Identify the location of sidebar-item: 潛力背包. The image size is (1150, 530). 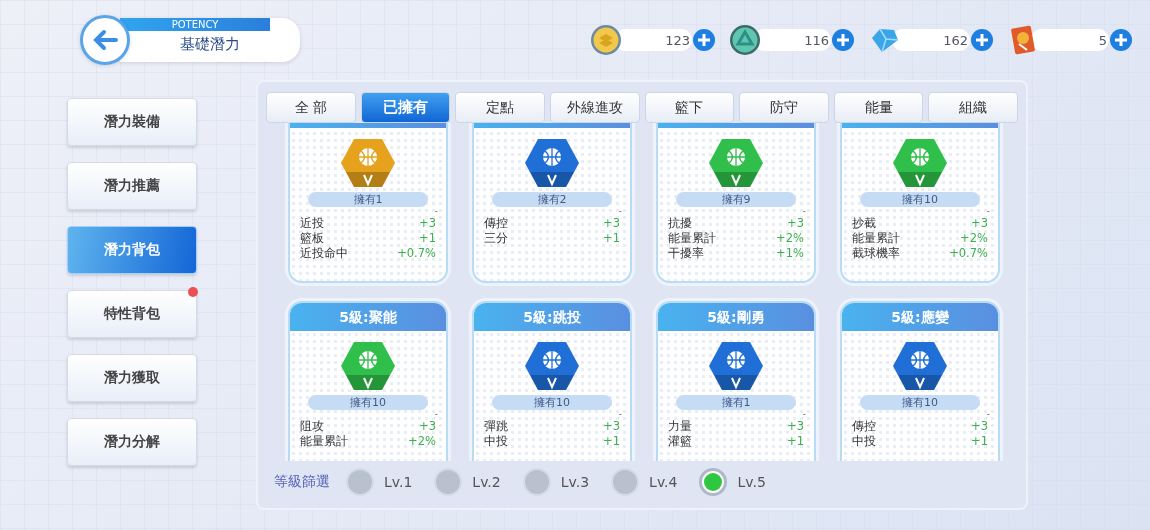
(132, 250).